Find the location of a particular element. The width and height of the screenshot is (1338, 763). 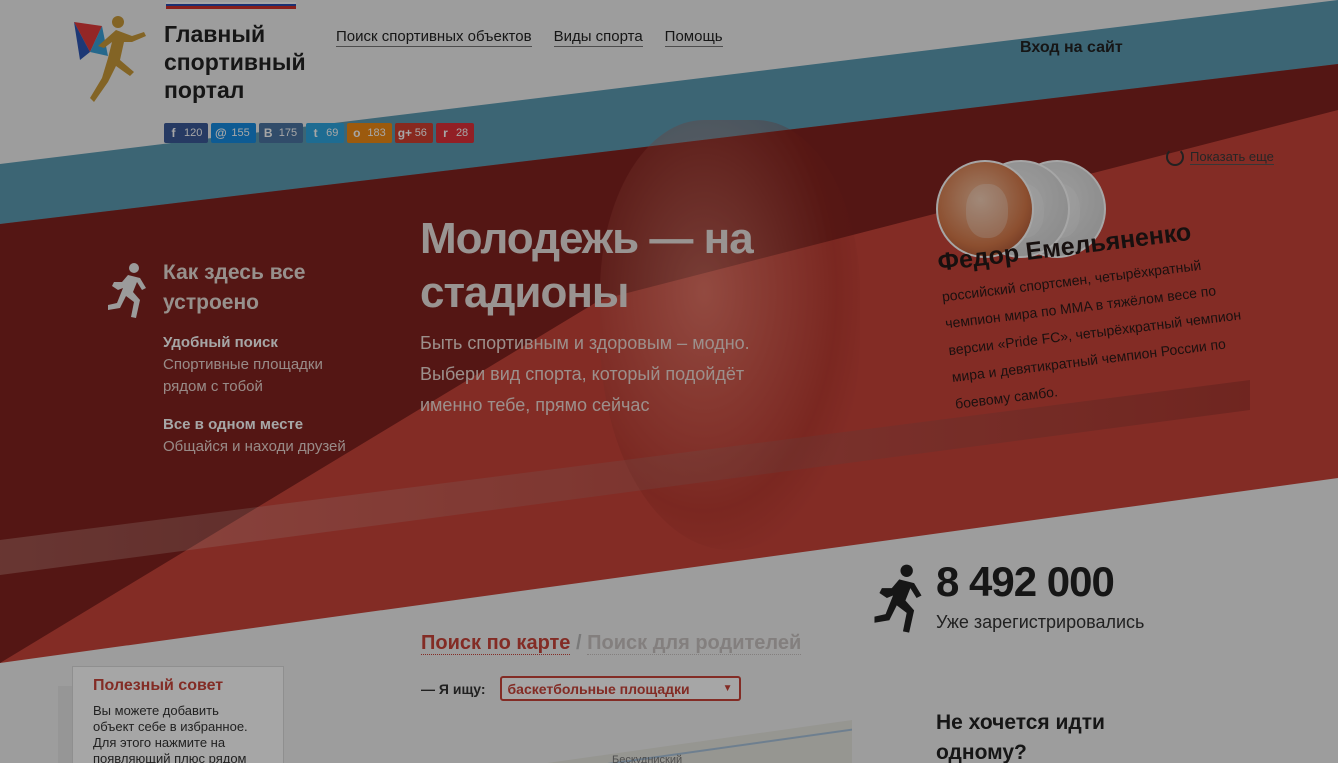

share-count: 175 is located at coordinates (288, 133).